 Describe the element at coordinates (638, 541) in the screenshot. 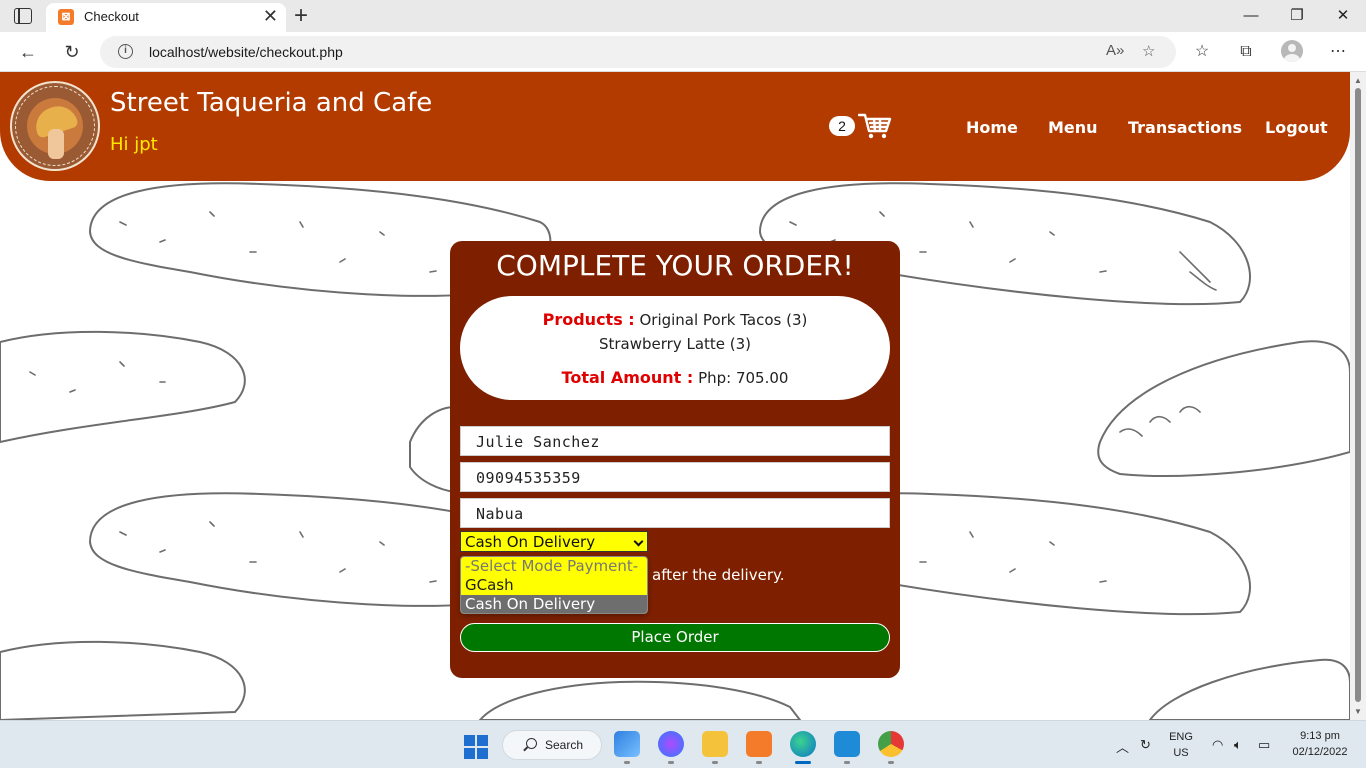

I see `chevron-down-icon` at that location.